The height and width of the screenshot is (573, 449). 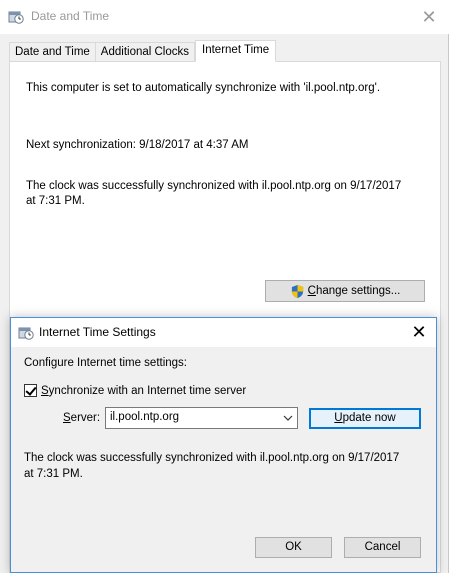 What do you see at coordinates (223, 332) in the screenshot?
I see `dialog-titlebar: Internet Time Settings ✕` at bounding box center [223, 332].